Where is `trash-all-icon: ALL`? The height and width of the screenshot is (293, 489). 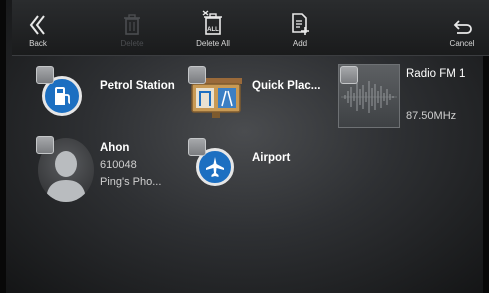 trash-all-icon: ALL is located at coordinates (213, 18).